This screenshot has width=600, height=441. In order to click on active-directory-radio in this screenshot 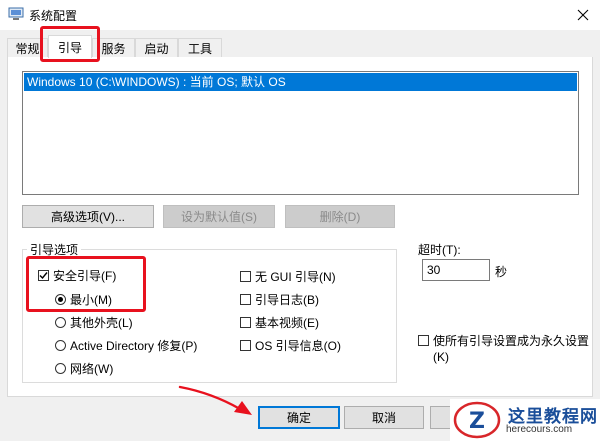, I will do `click(60, 345)`.